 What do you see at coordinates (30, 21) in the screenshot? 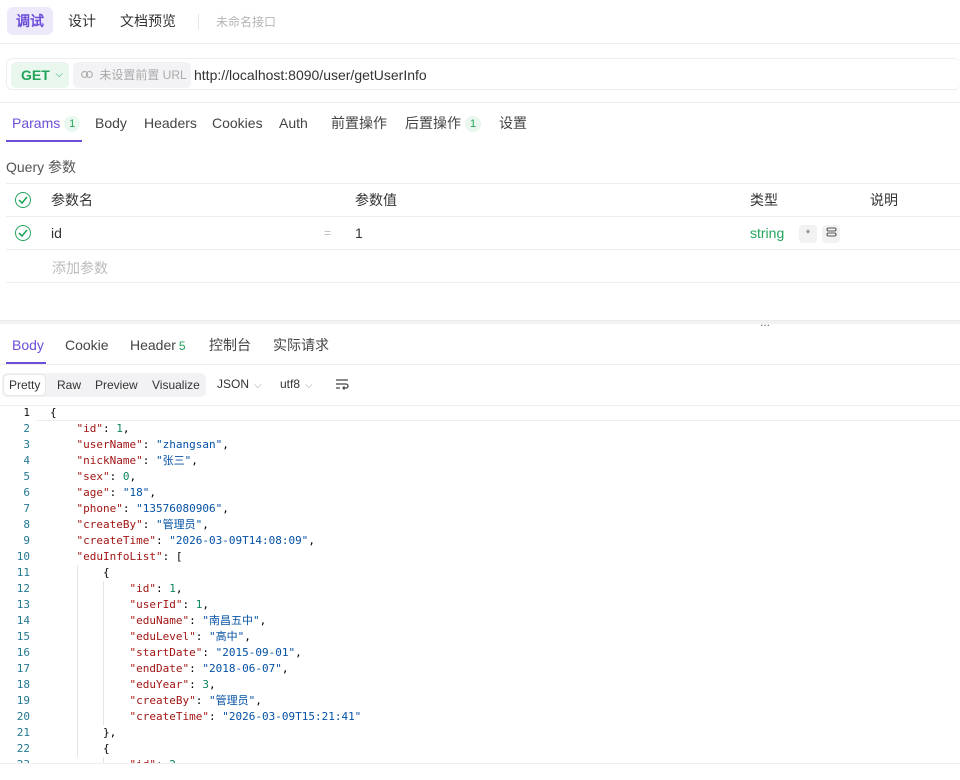
I see `tab-debug: 调试` at bounding box center [30, 21].